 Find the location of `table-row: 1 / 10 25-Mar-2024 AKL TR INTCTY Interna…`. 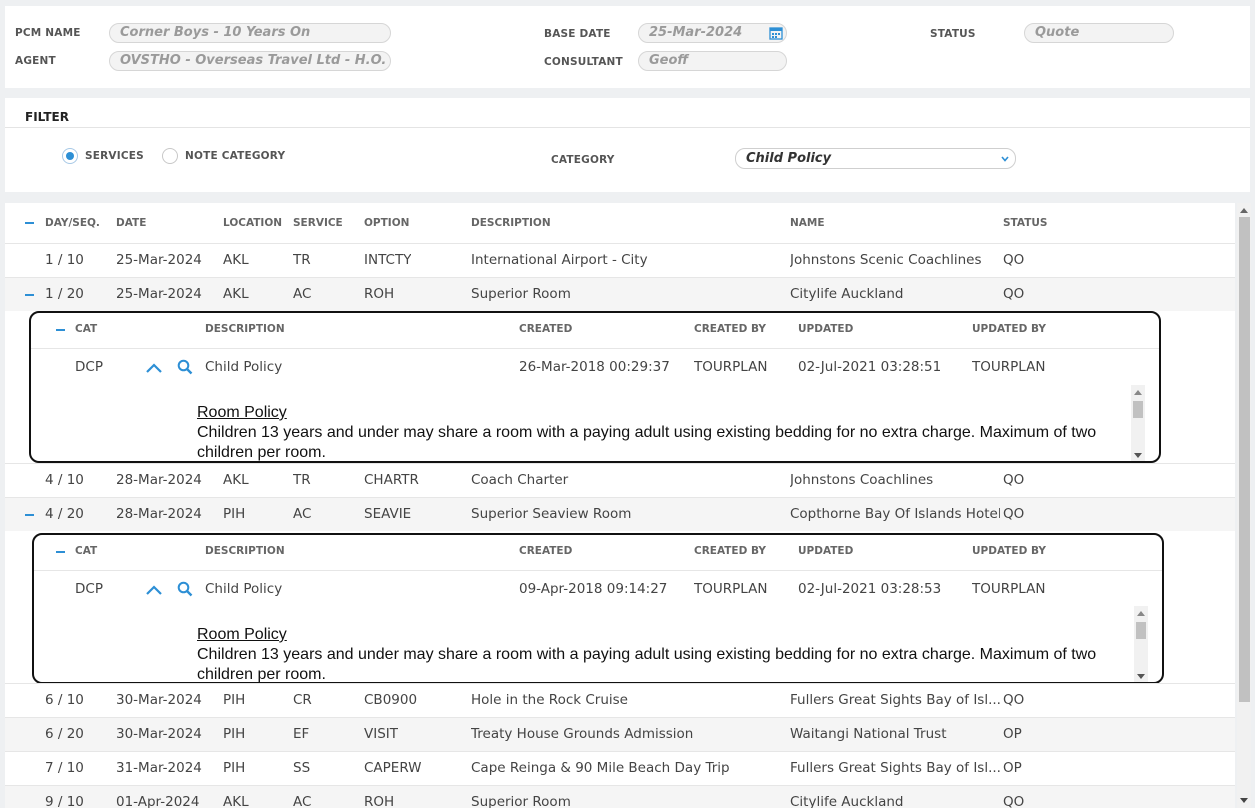

table-row: 1 / 10 25-Mar-2024 AKL TR INTCTY Interna… is located at coordinates (620, 260).